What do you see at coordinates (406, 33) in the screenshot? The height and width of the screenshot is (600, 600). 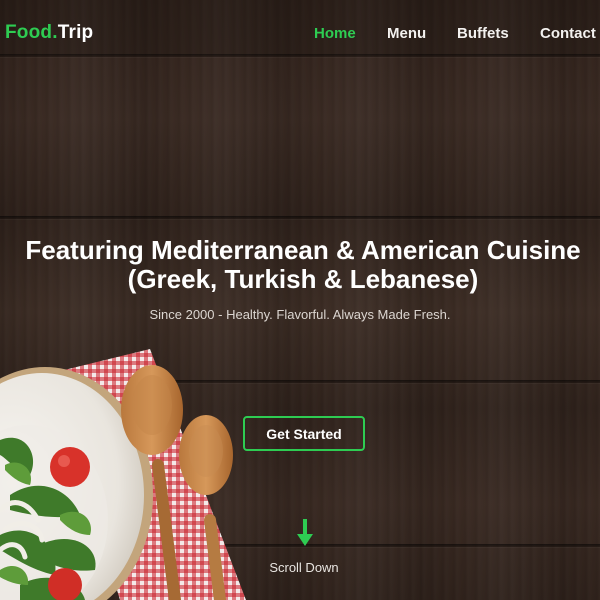 I see `nav-link-menu: Menu` at bounding box center [406, 33].